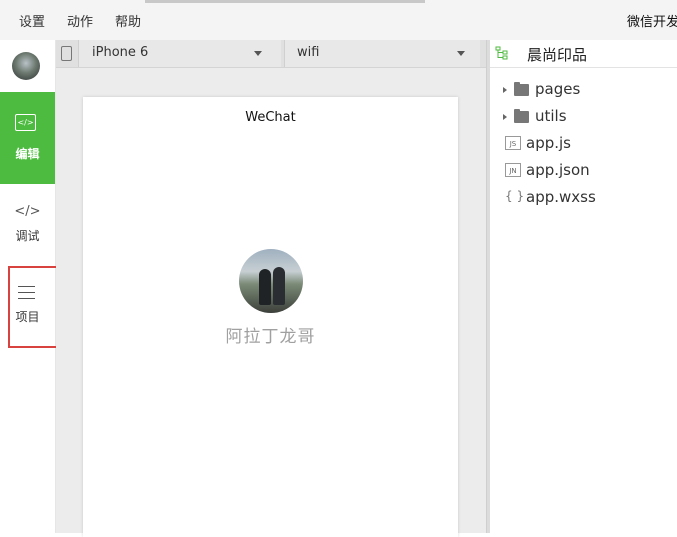  I want to click on menu-settings: 设置, so click(32, 20).